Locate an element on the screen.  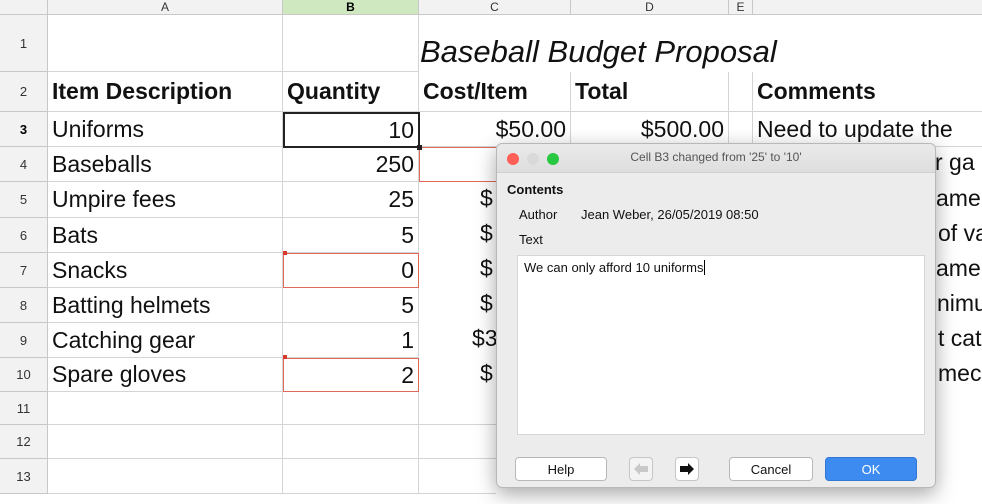
cell-e3 is located at coordinates (741, 129).